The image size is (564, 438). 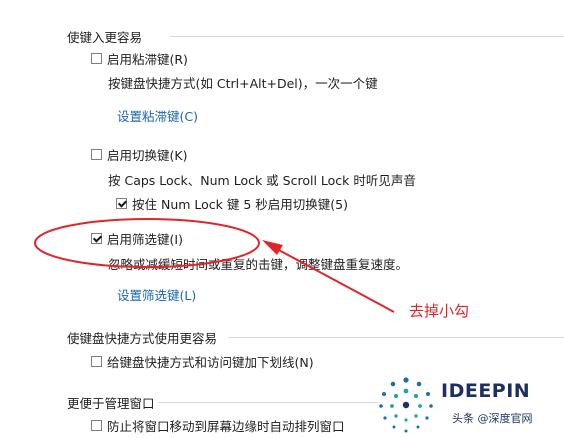 What do you see at coordinates (486, 391) in the screenshot?
I see `watermark-logo-text: IDEEPIN` at bounding box center [486, 391].